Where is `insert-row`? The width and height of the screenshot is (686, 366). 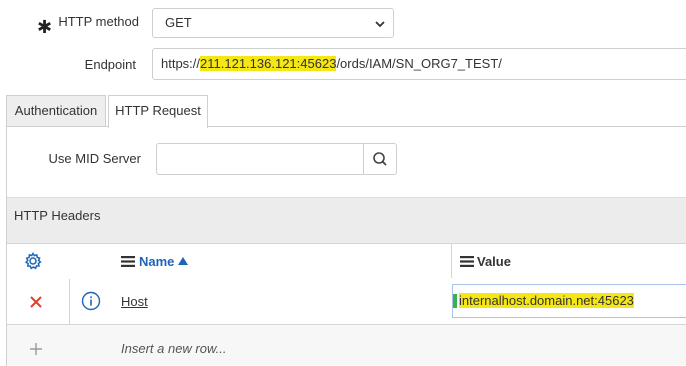 insert-row is located at coordinates (346, 345).